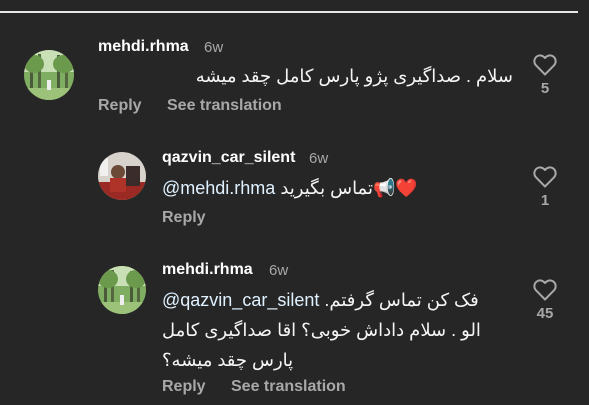 This screenshot has height=405, width=589. I want to click on like-button: 5, so click(545, 75).